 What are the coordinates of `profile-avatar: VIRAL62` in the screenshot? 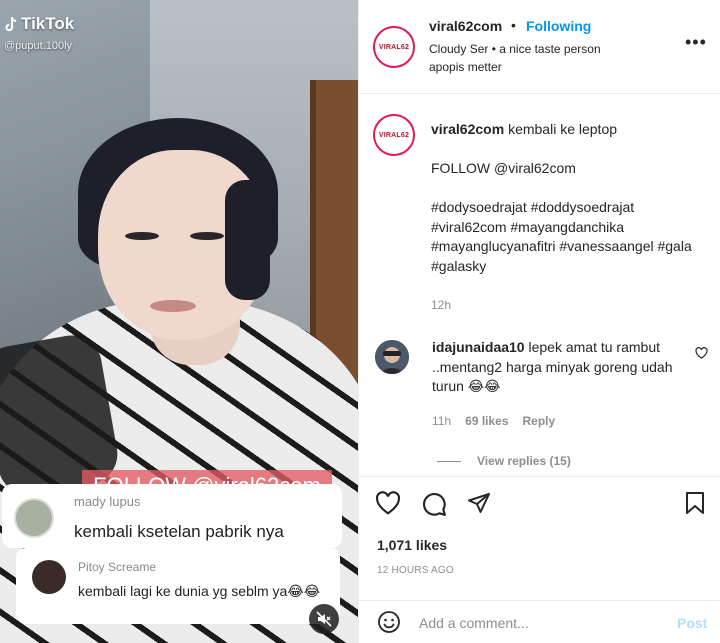 It's located at (394, 47).